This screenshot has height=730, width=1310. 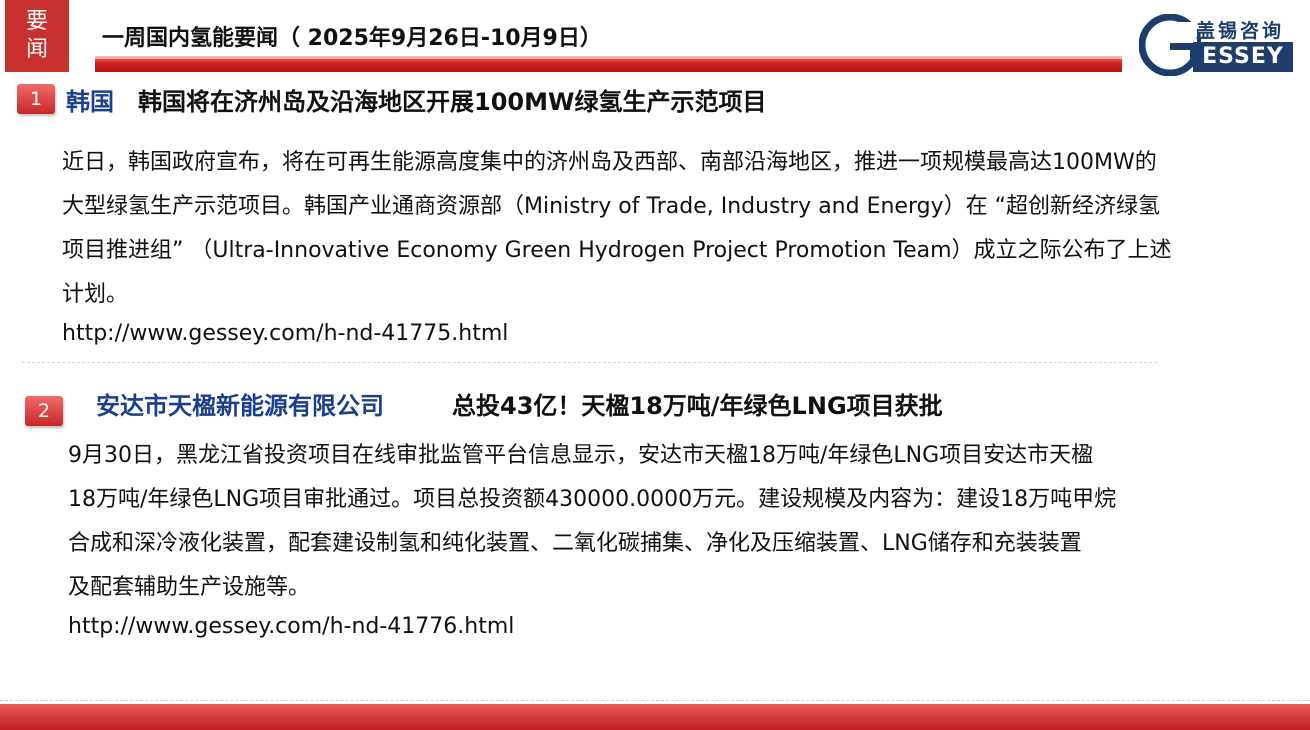 I want to click on logo-g-icon: G, so click(x=1170, y=45).